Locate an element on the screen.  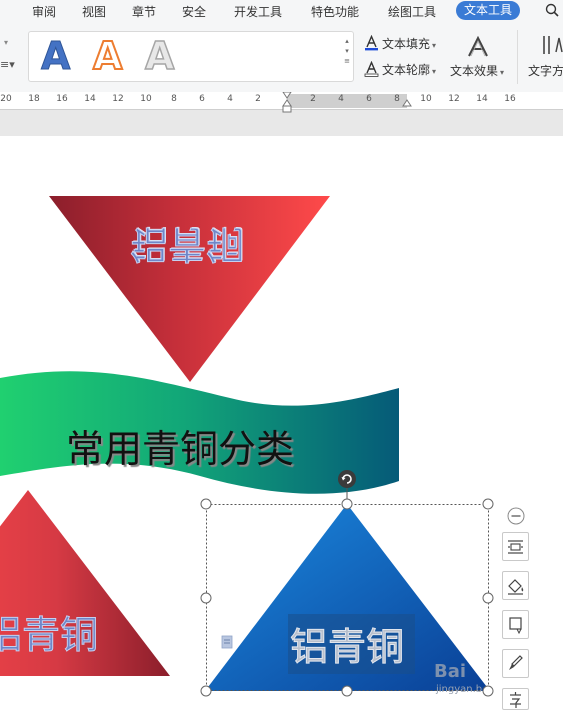
menu-bar: 审阅 视图 章节 安全 开发工具 特色功能 绘图工具 文本工具 is located at coordinates (281, 11).